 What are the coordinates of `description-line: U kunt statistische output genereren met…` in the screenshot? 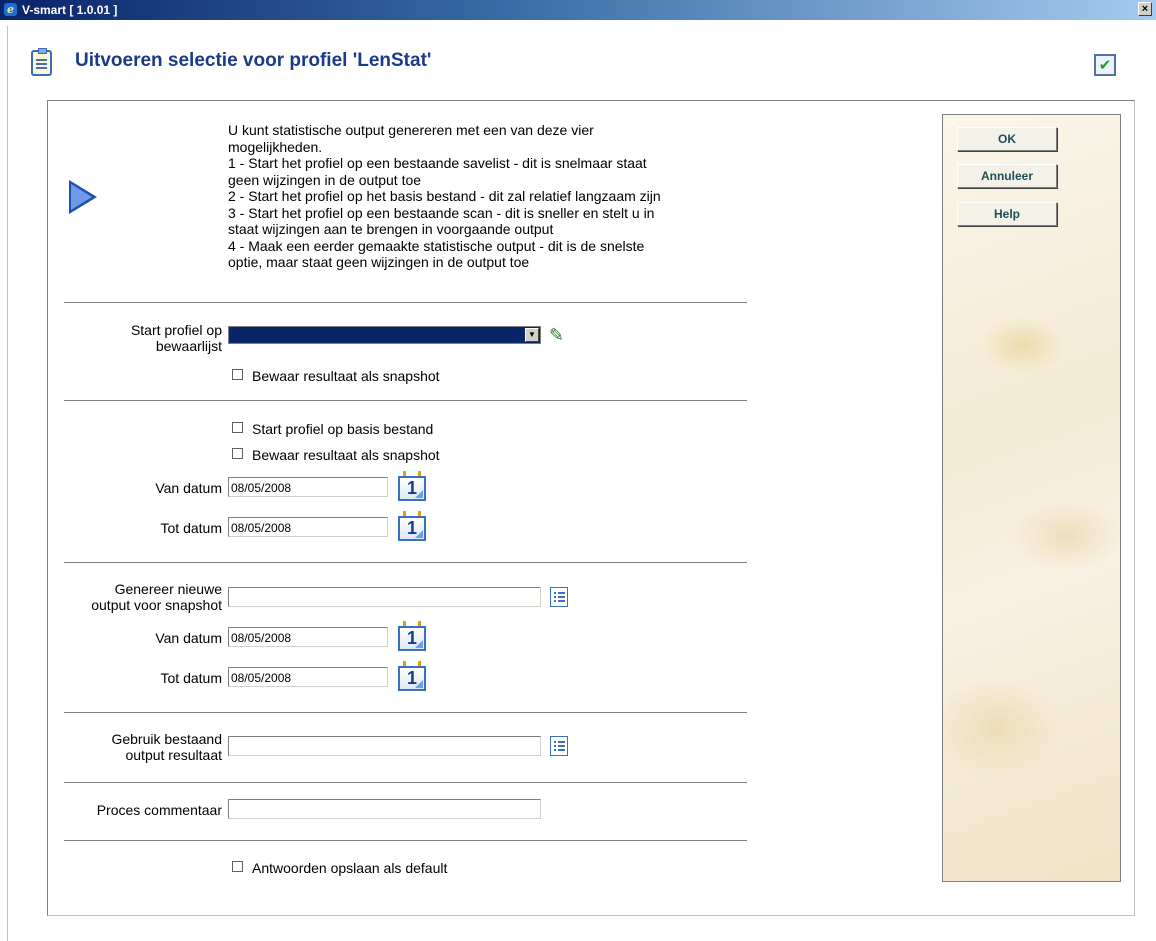 It's located at (411, 130).